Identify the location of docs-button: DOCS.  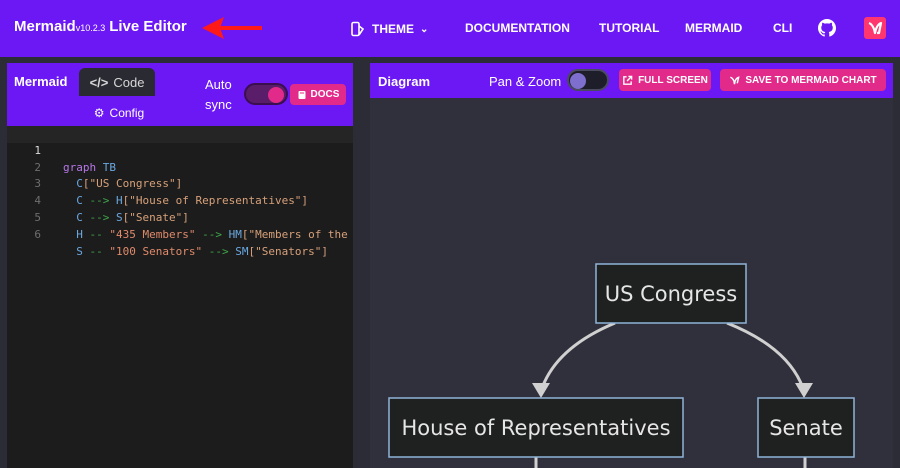
(318, 94).